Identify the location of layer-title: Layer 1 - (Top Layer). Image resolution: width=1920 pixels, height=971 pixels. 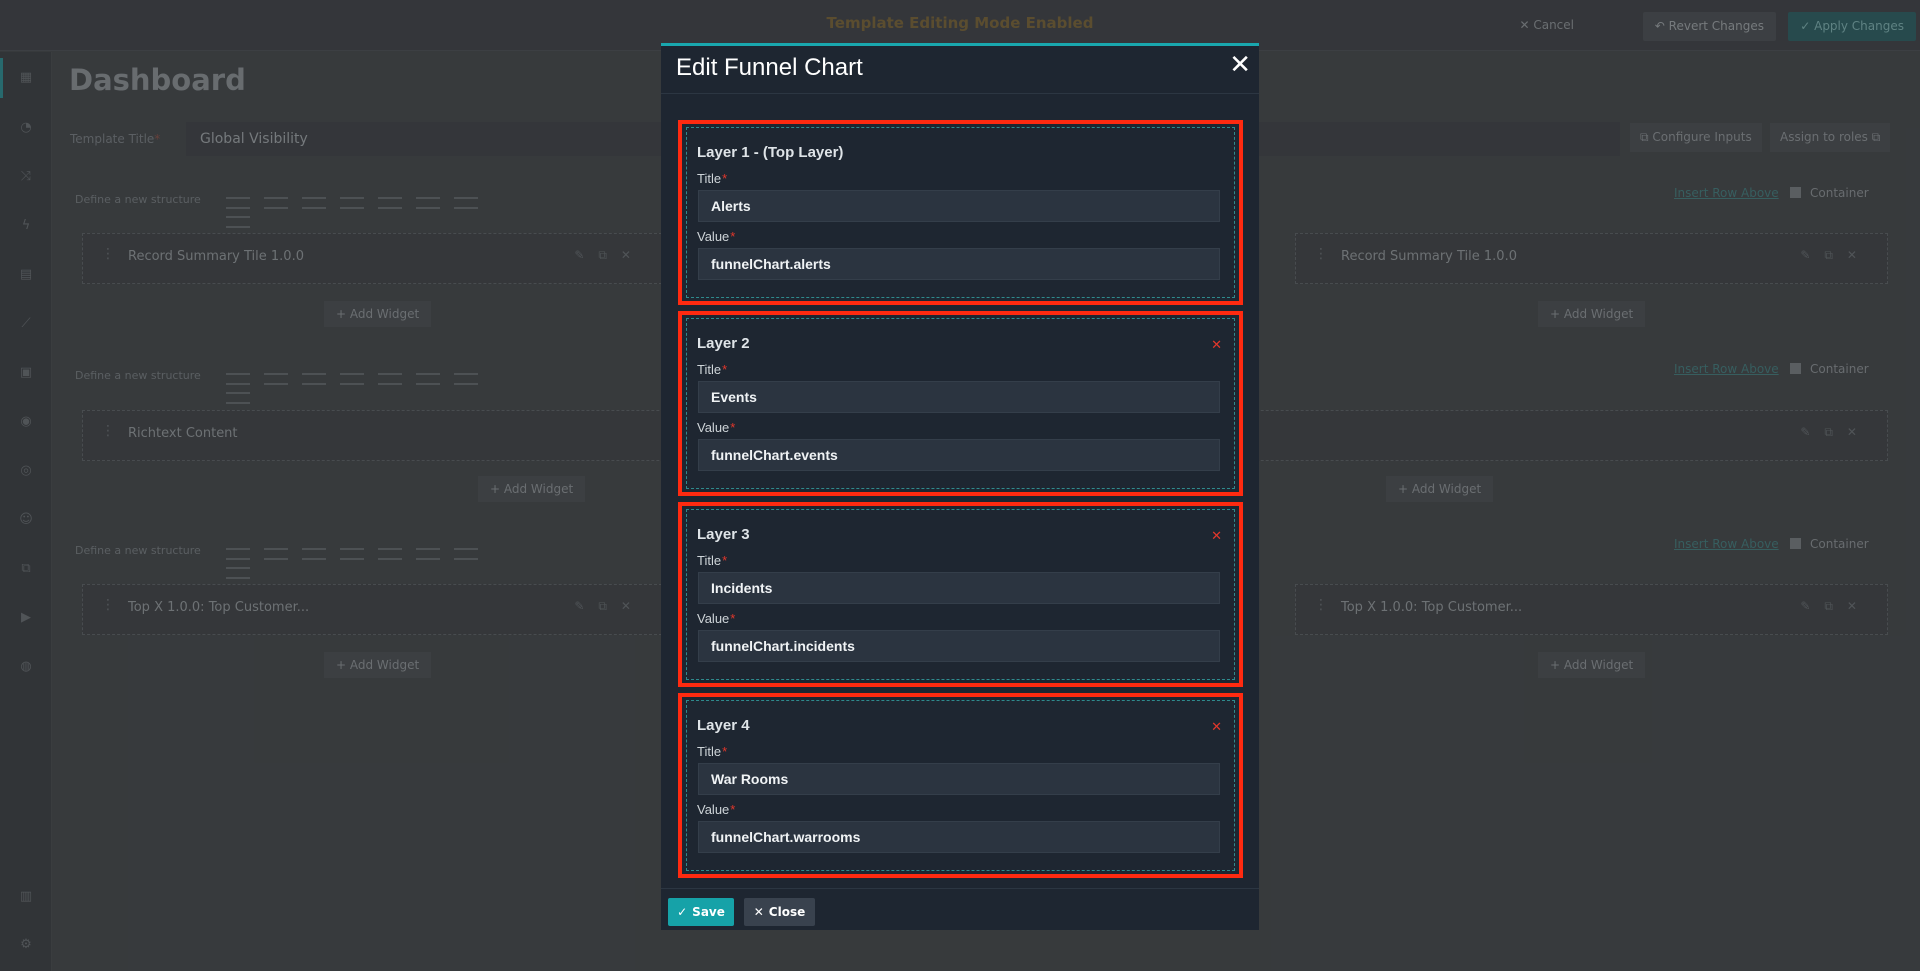
(770, 152).